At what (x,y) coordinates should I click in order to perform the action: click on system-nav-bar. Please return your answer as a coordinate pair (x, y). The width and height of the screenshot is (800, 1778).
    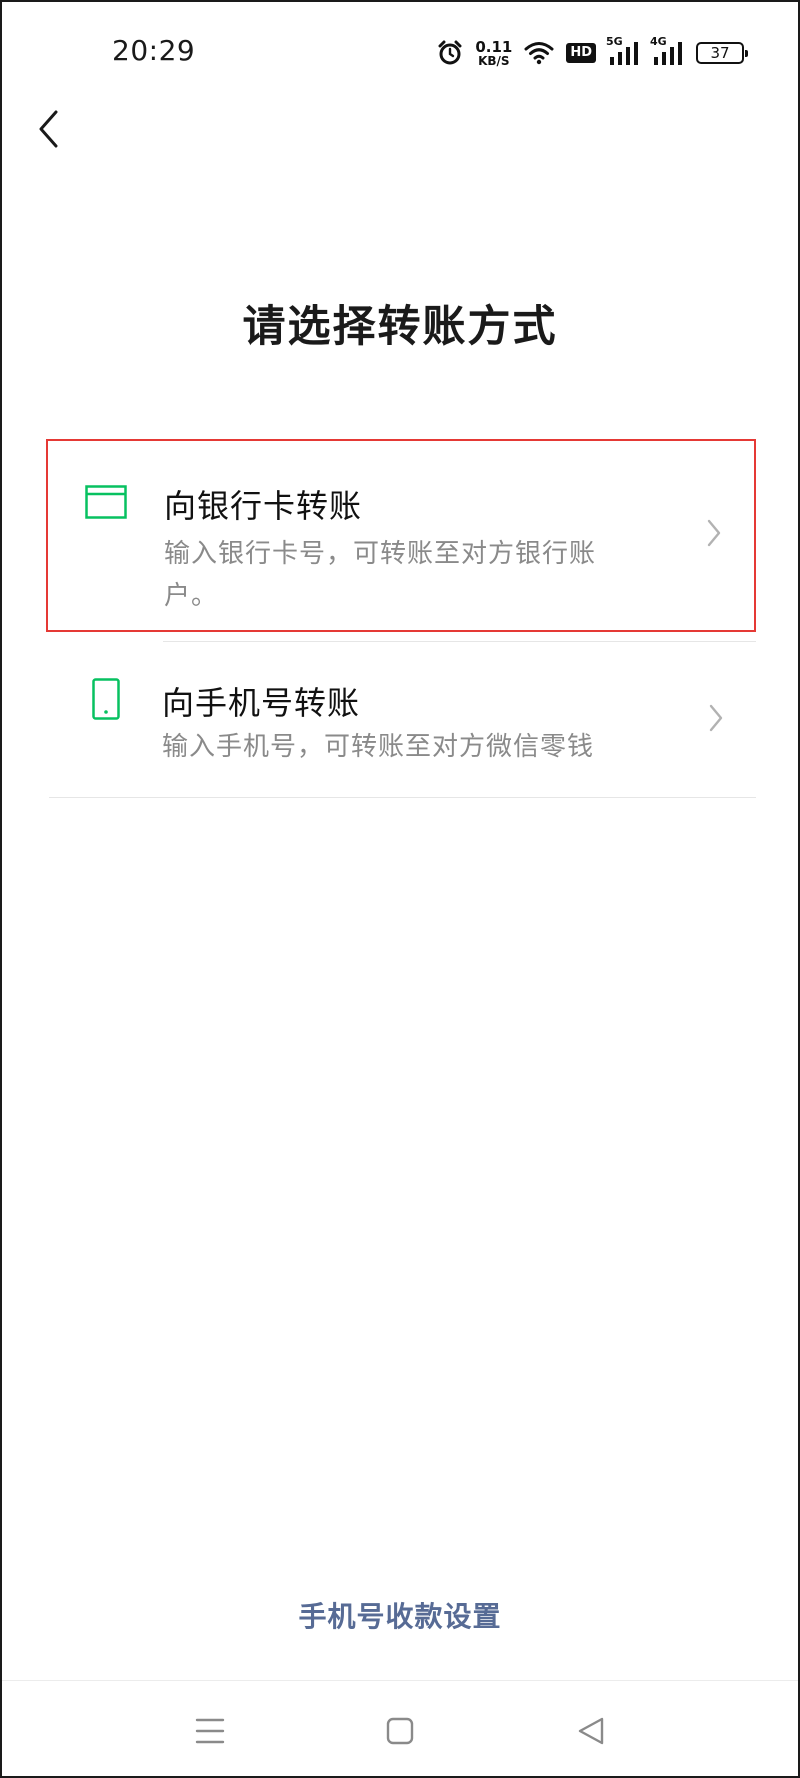
    Looking at the image, I should click on (400, 1728).